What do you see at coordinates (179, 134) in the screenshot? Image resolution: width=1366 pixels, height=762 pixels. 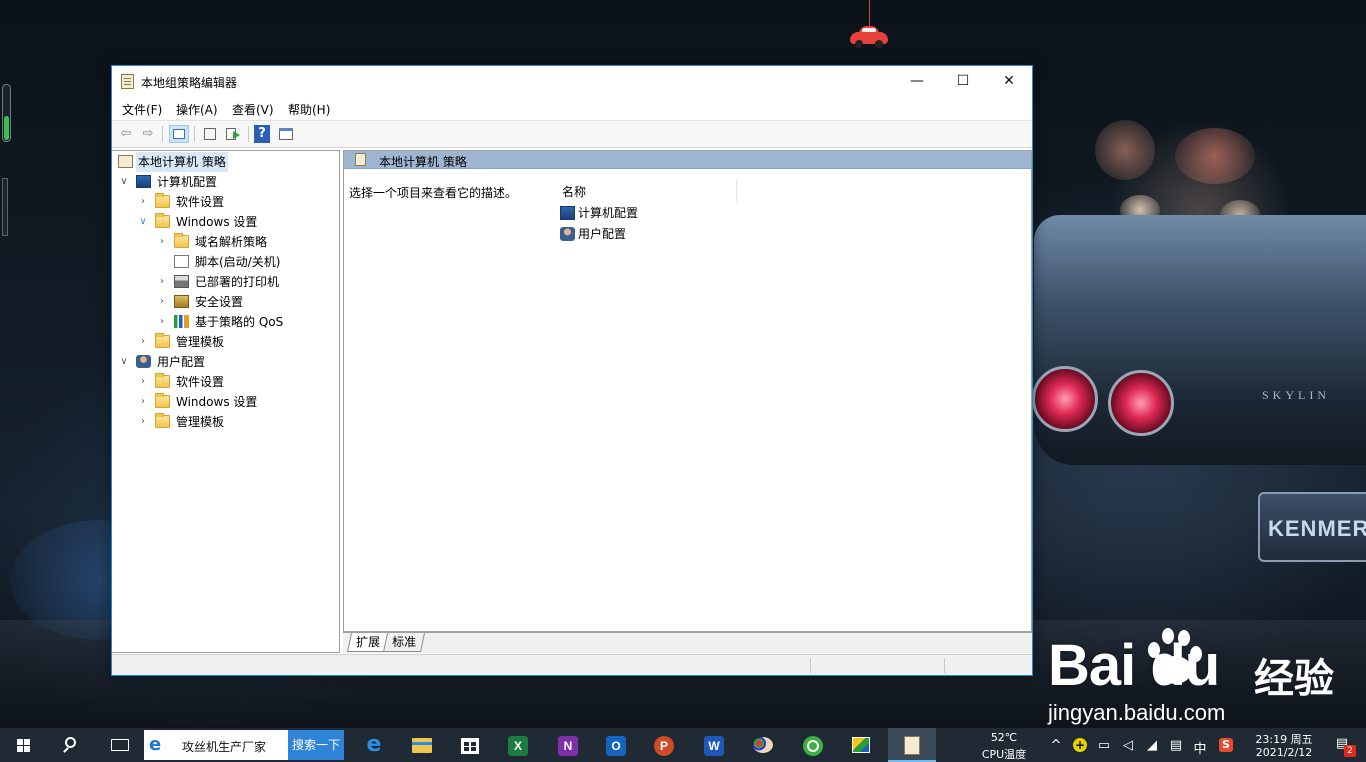 I see `show-tree-icon` at bounding box center [179, 134].